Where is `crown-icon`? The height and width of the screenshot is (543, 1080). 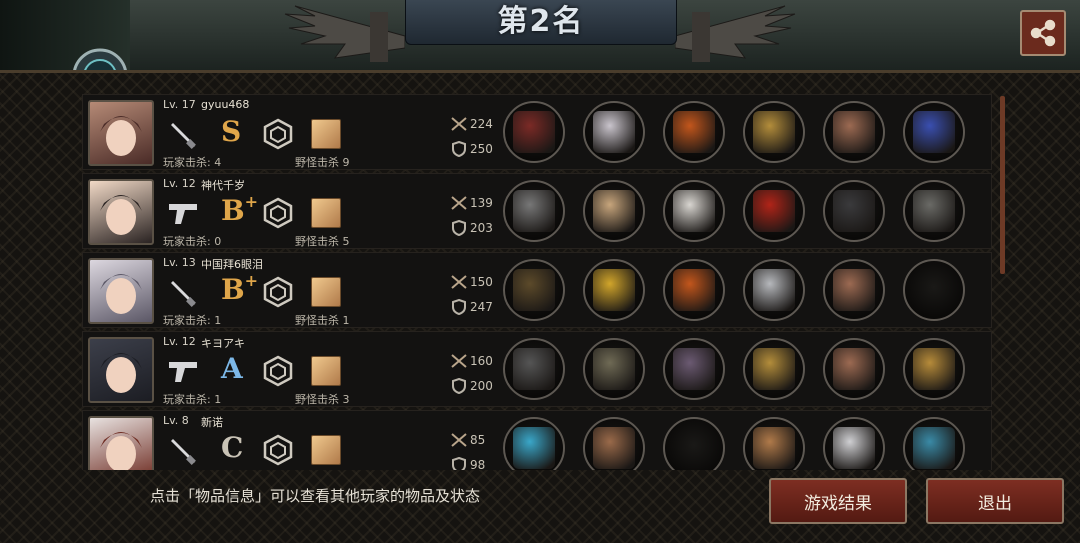 crown-icon is located at coordinates (614, 290).